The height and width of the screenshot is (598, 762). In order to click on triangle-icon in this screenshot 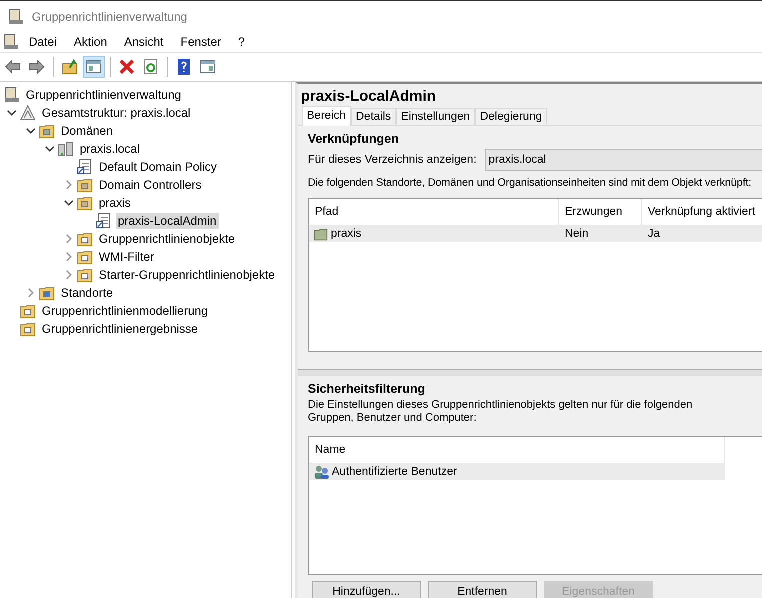, I will do `click(28, 113)`.